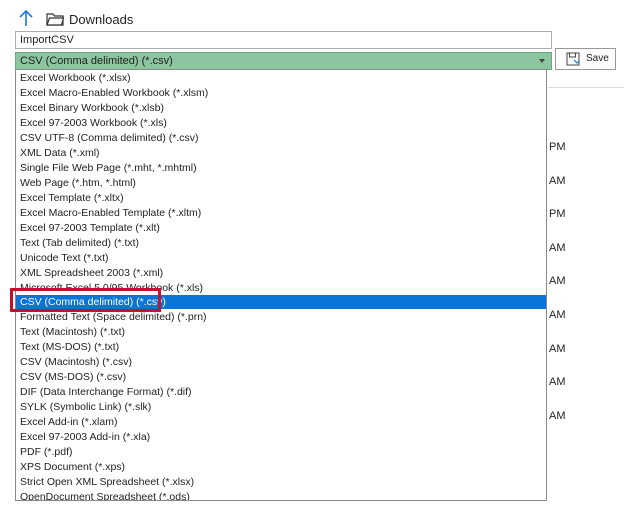 The image size is (624, 508). What do you see at coordinates (281, 108) in the screenshot?
I see `file-type-option: Excel Binary Workbook (*.xlsb)` at bounding box center [281, 108].